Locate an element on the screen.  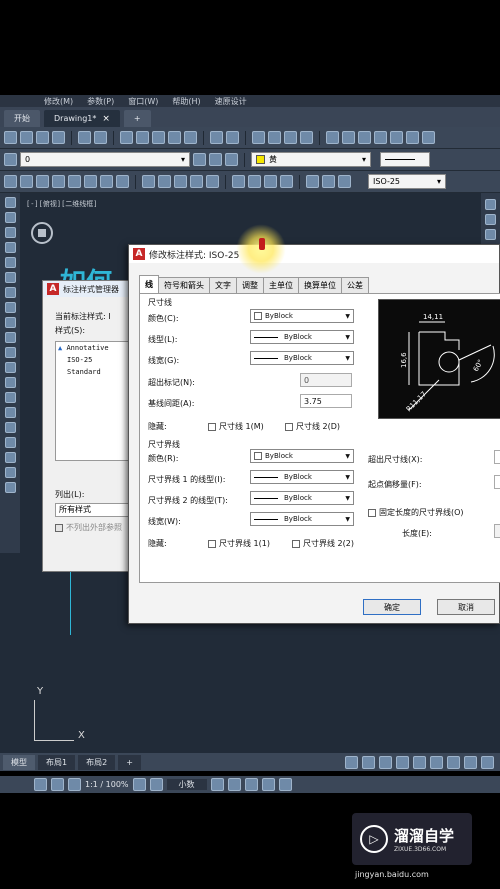
dim-text-edit-icon is located at coordinates (328, 181).